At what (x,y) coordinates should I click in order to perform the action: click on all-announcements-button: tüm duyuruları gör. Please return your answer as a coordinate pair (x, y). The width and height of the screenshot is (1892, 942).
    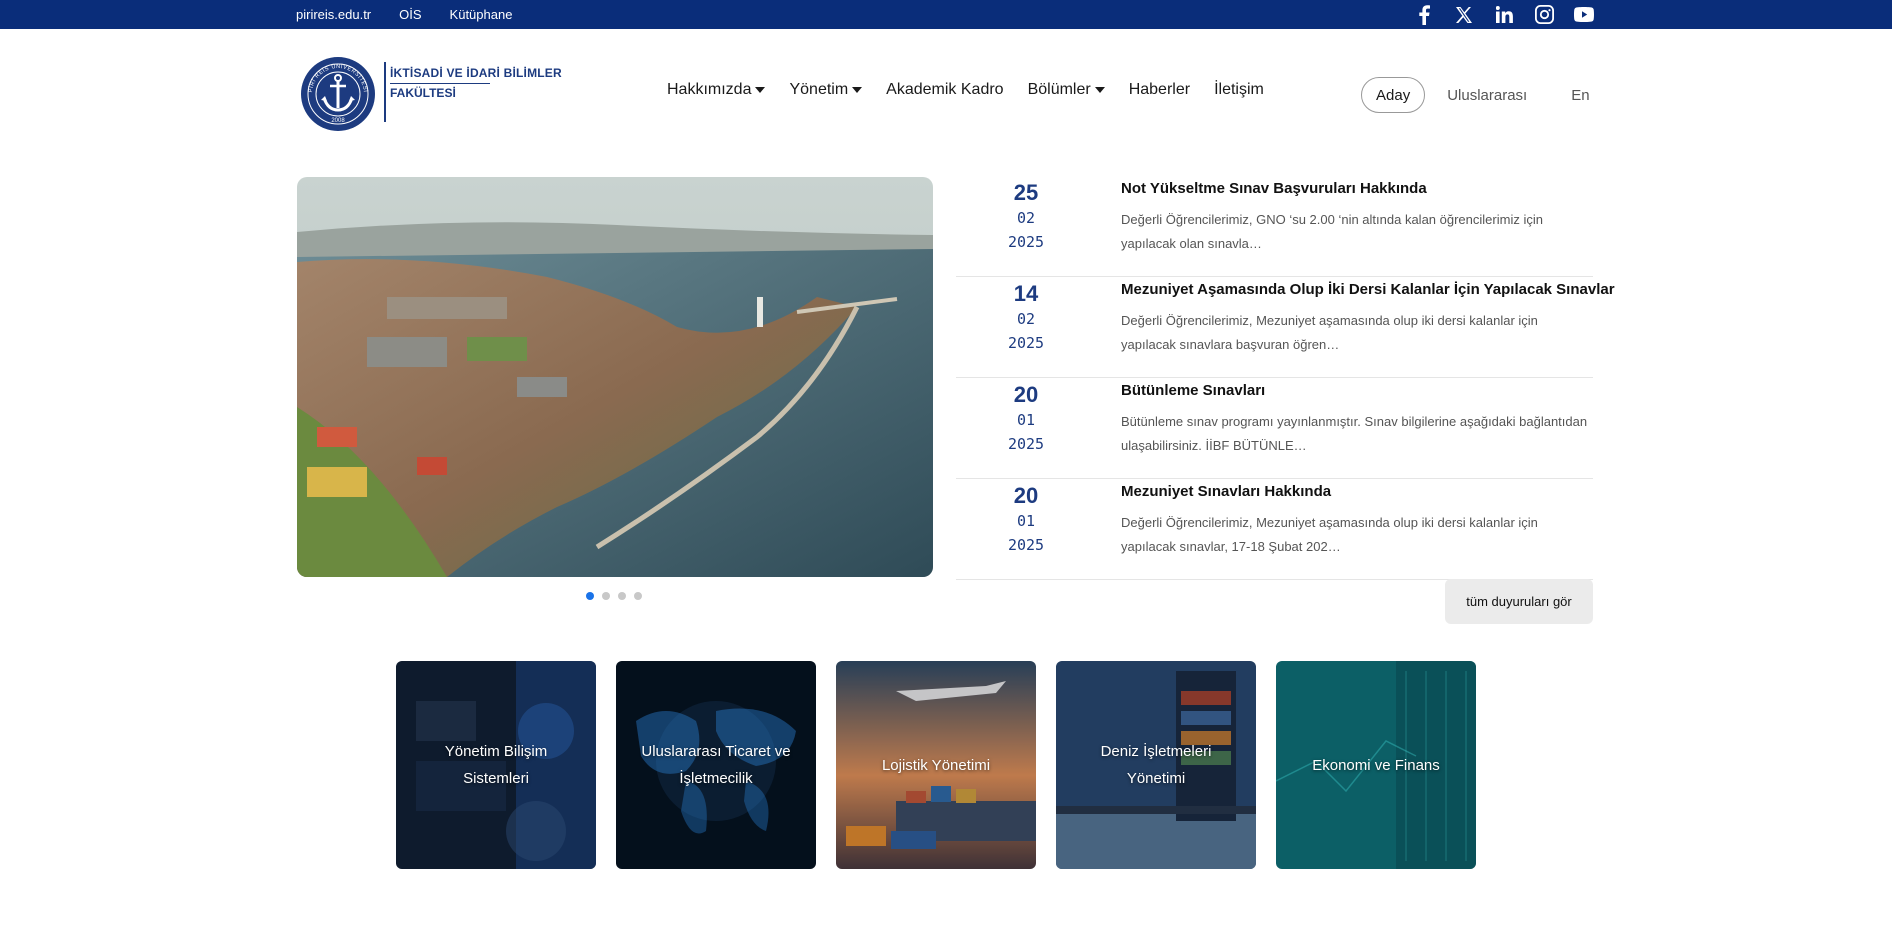
    Looking at the image, I should click on (1519, 601).